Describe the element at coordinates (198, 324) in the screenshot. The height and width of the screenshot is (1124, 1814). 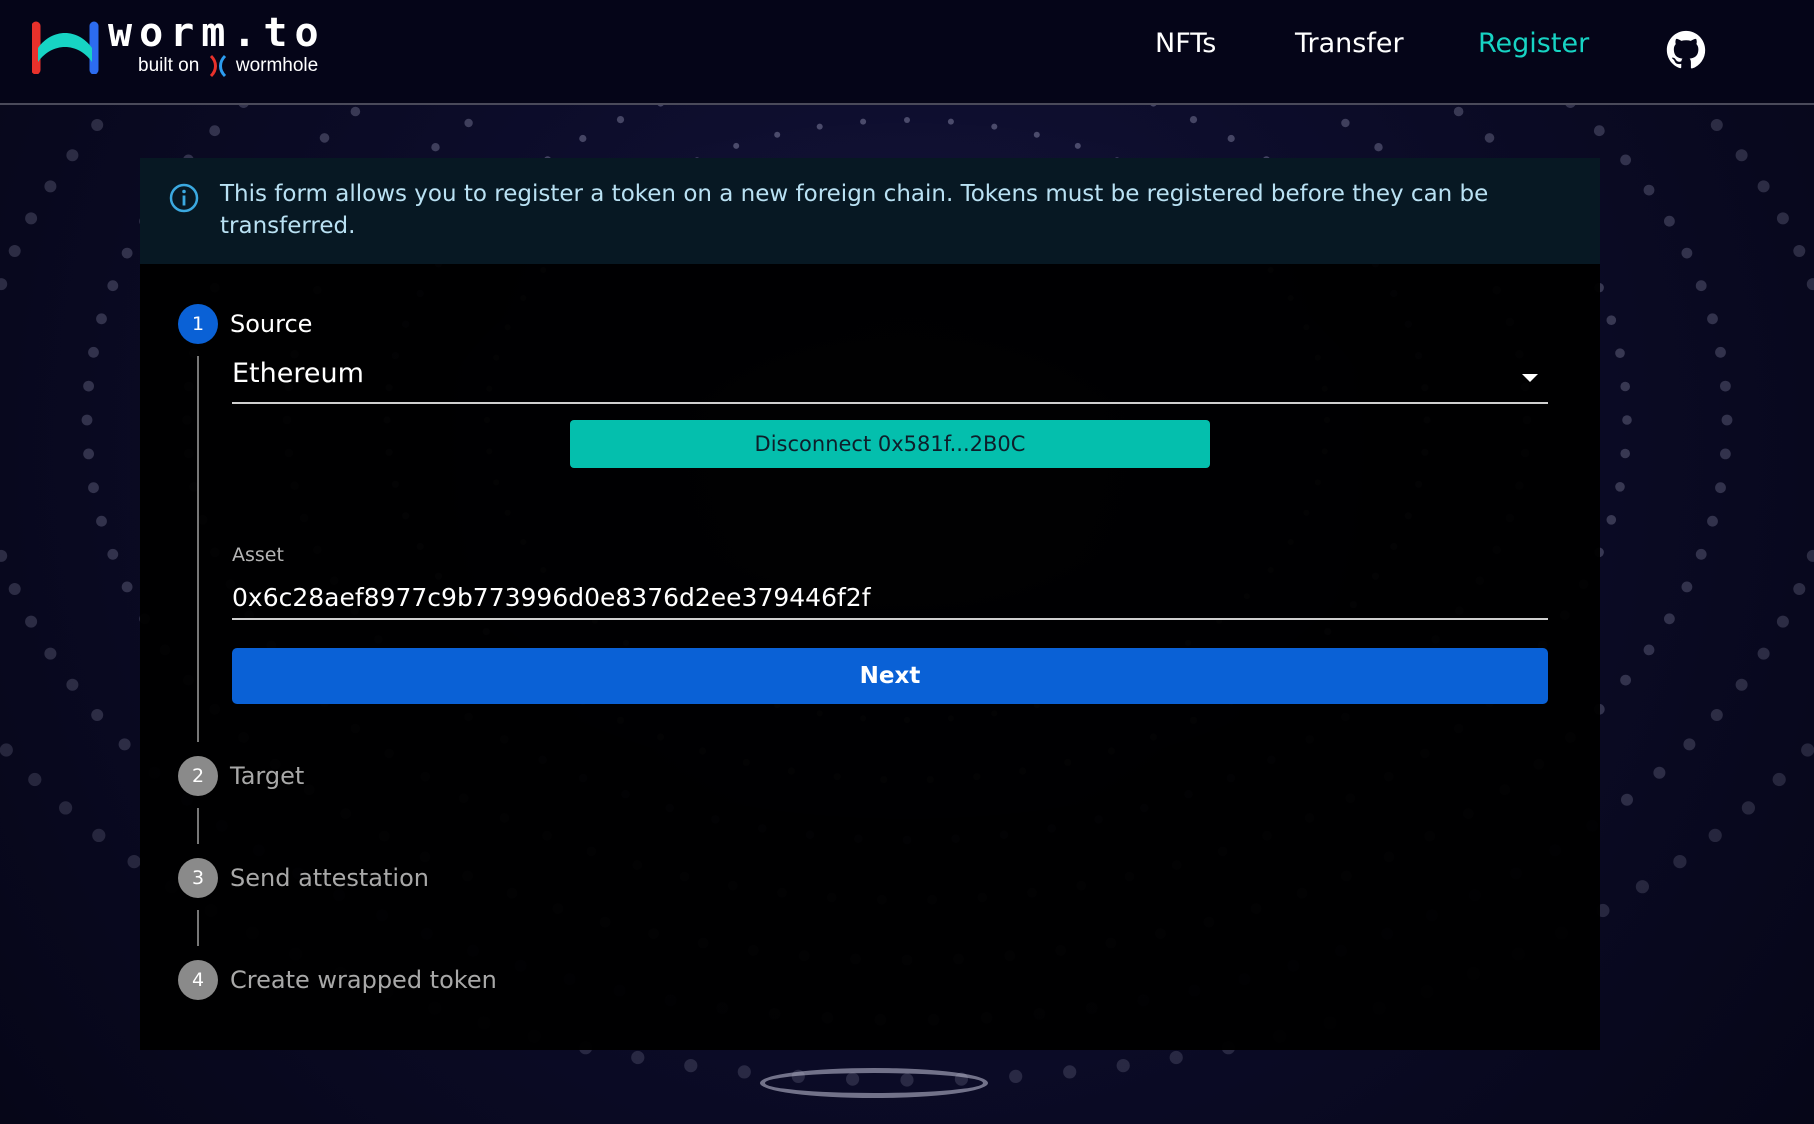
I see `step-1-circle: 1` at that location.